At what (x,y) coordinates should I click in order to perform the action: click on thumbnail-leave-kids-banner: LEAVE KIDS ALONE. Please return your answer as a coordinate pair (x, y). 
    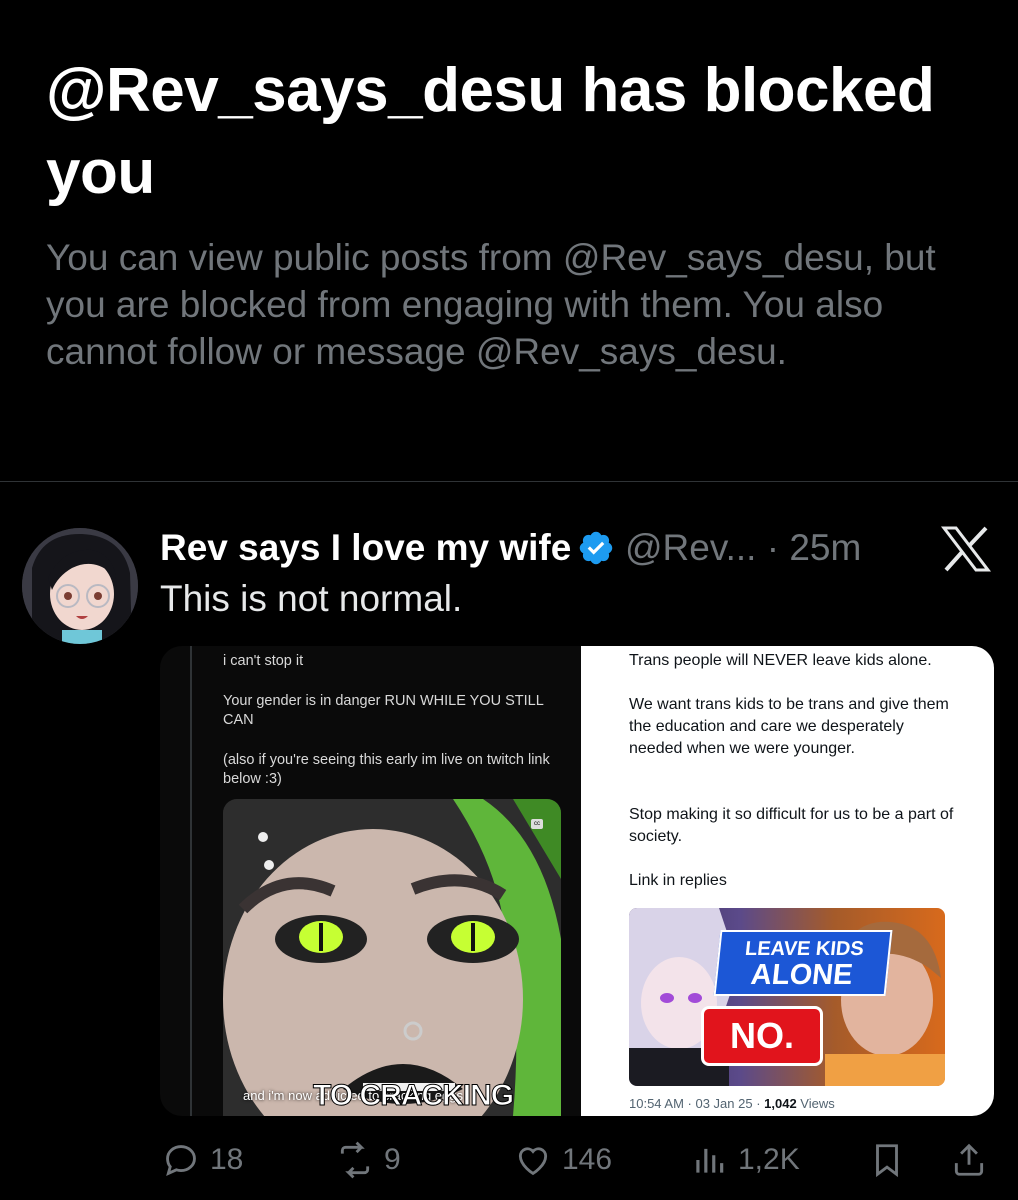
    Looking at the image, I should click on (803, 963).